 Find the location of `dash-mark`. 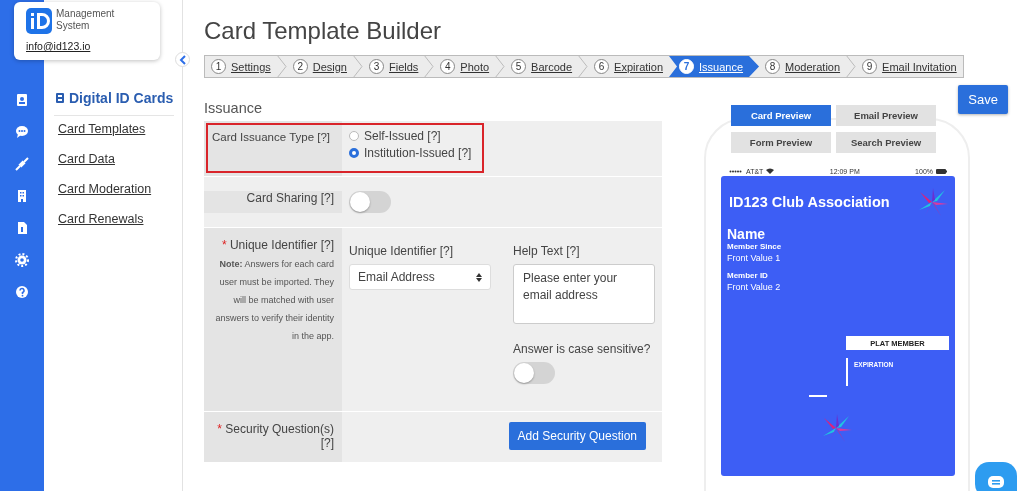

dash-mark is located at coordinates (818, 396).